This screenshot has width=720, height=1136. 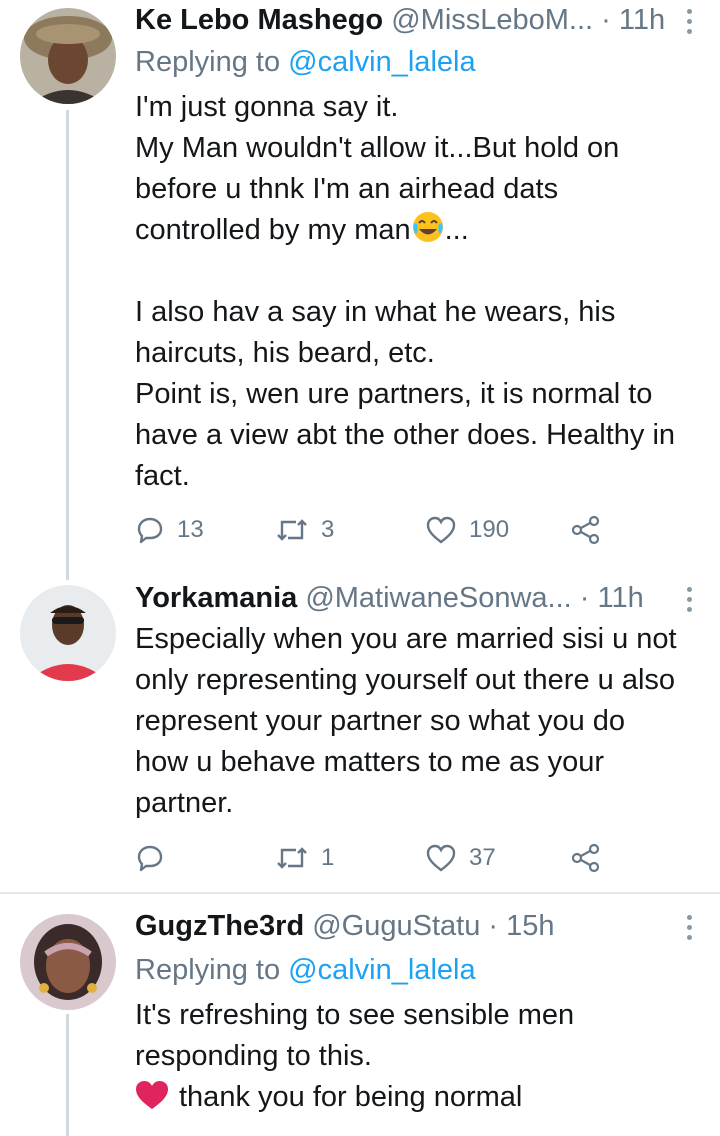 What do you see at coordinates (530, 926) in the screenshot?
I see `timestamp: 15h` at bounding box center [530, 926].